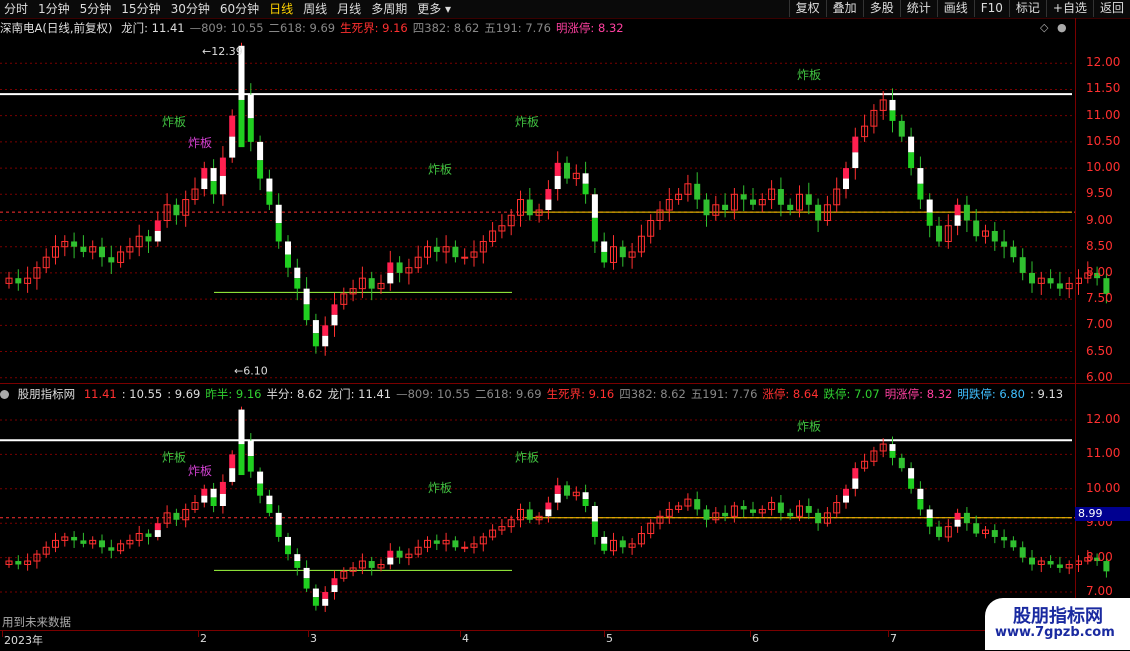  I want to click on tool-button-0: 复权, so click(807, 8).